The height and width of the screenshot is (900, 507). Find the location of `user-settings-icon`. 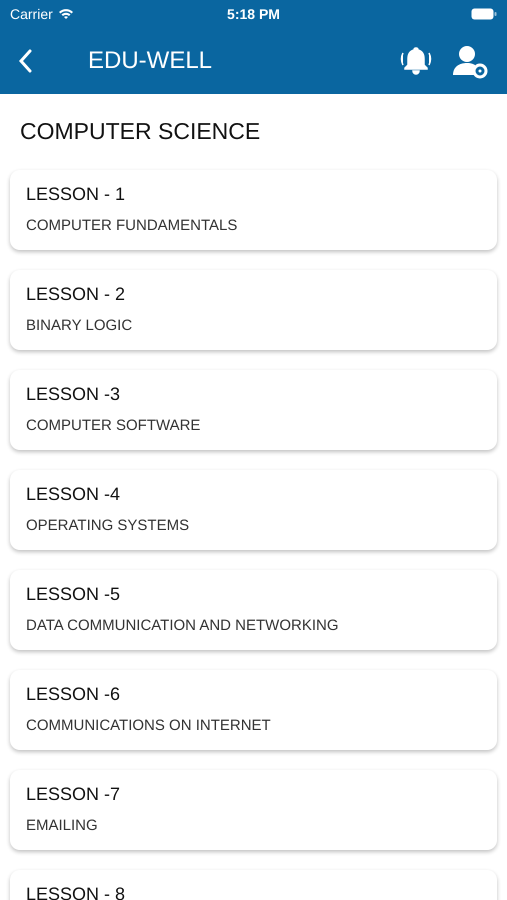

user-settings-icon is located at coordinates (470, 61).